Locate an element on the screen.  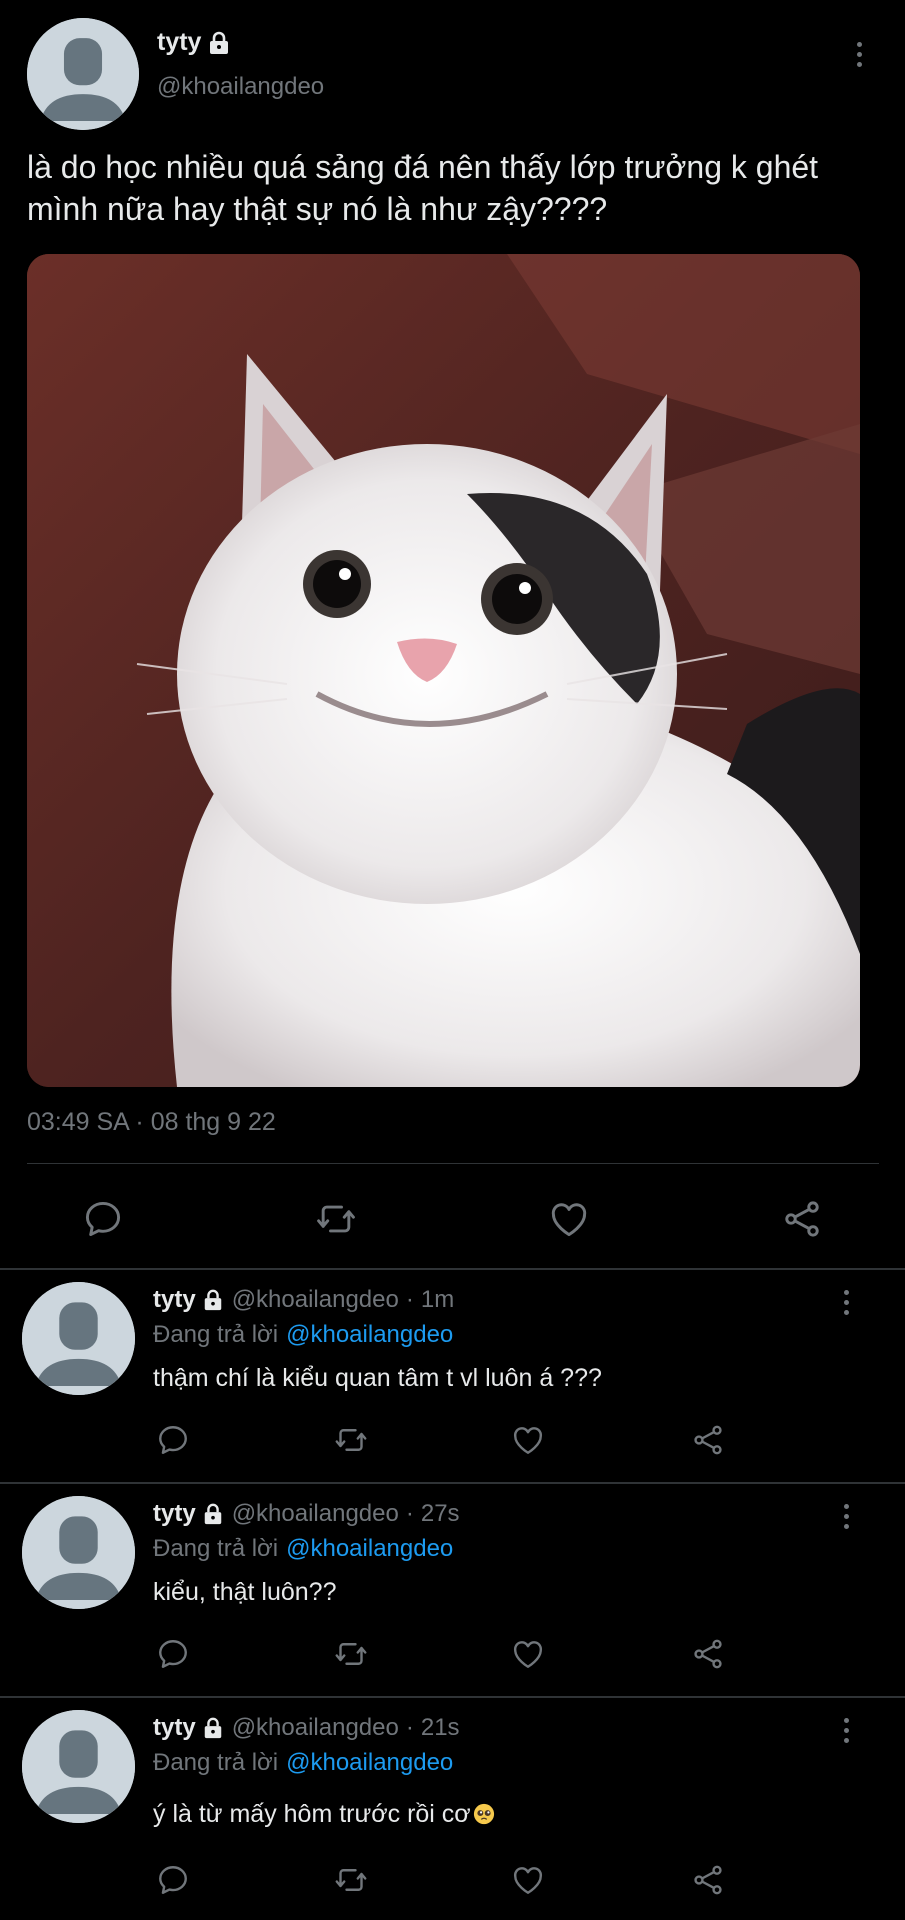
reply-time: 21s is located at coordinates (440, 1728).